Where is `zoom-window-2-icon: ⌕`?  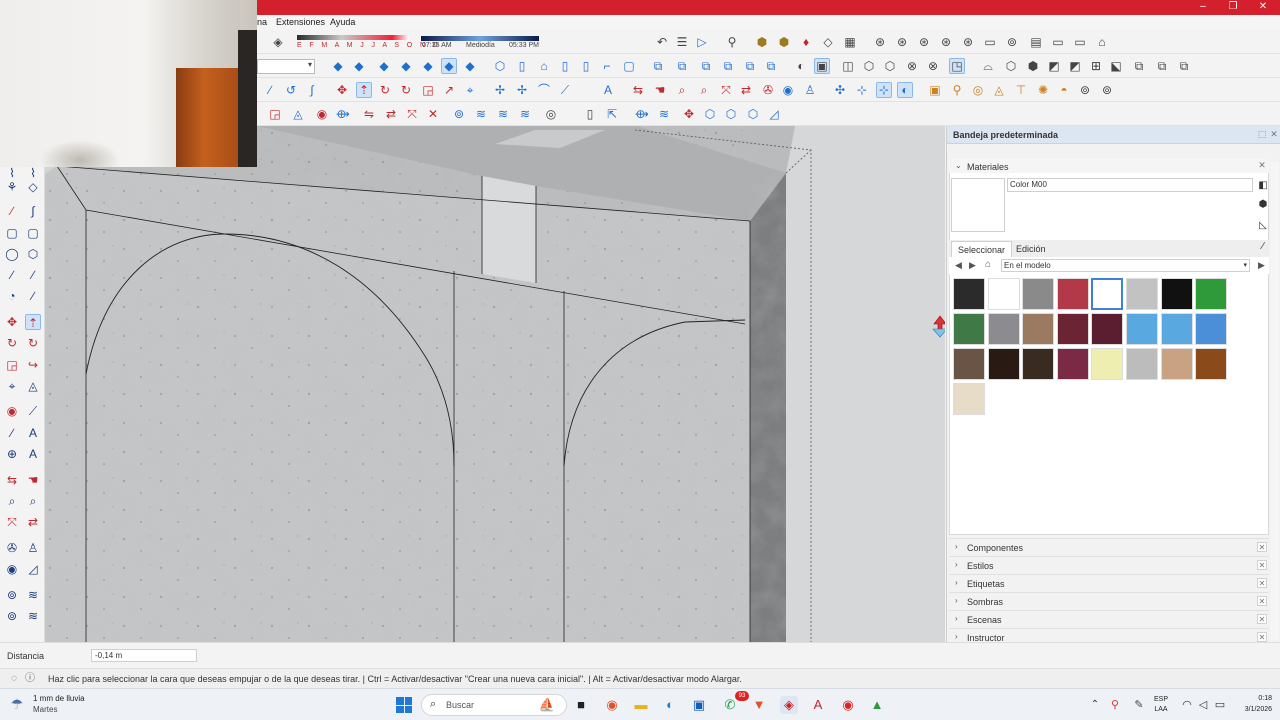
zoom-window-2-icon: ⌕ is located at coordinates (33, 501).